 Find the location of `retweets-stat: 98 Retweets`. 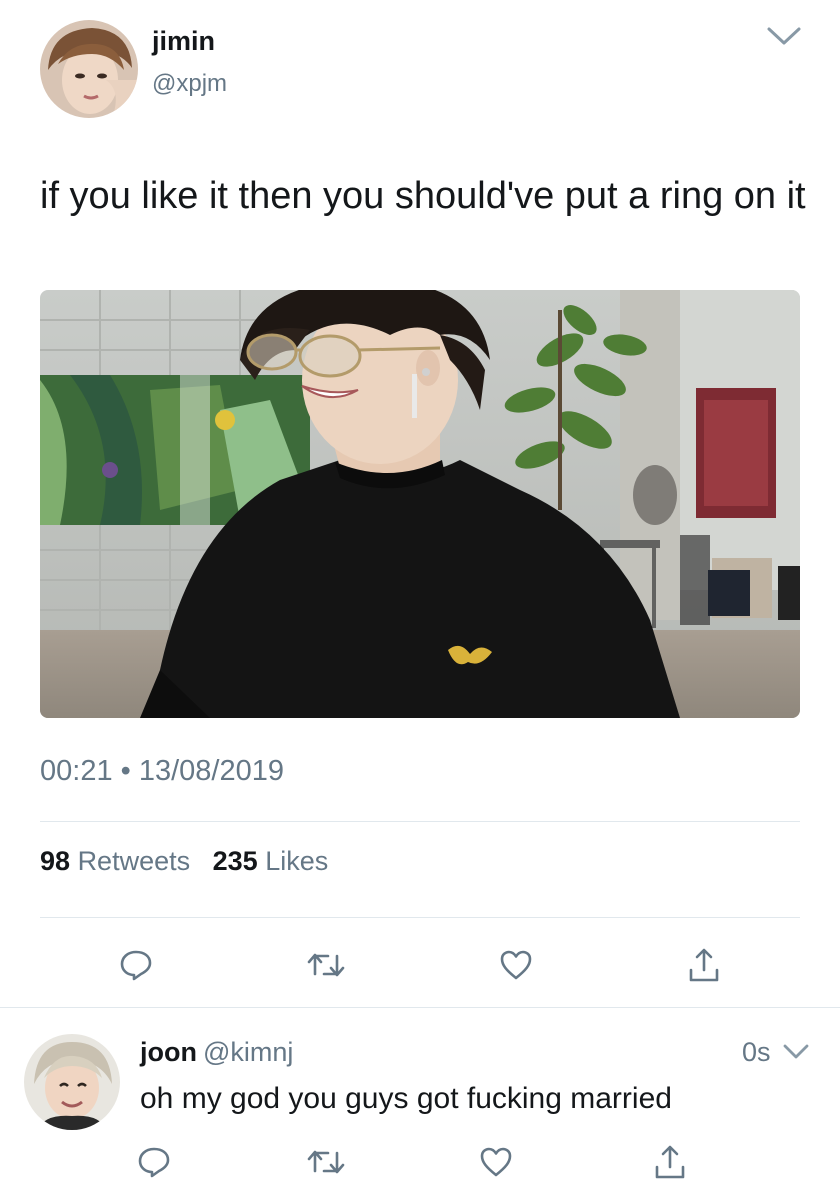

retweets-stat: 98 Retweets is located at coordinates (115, 861).